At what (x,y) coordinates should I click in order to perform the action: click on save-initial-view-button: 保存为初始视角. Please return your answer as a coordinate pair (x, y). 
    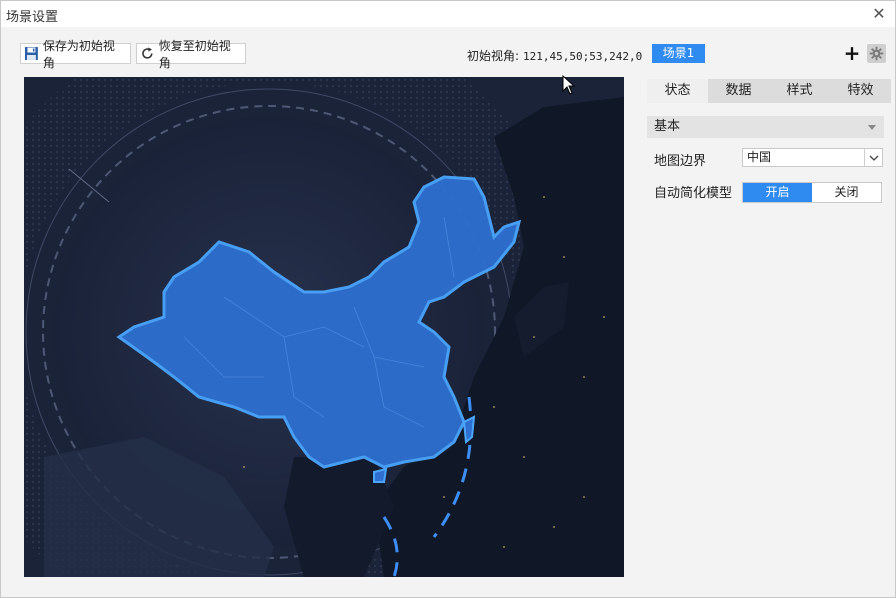
    Looking at the image, I should click on (75, 54).